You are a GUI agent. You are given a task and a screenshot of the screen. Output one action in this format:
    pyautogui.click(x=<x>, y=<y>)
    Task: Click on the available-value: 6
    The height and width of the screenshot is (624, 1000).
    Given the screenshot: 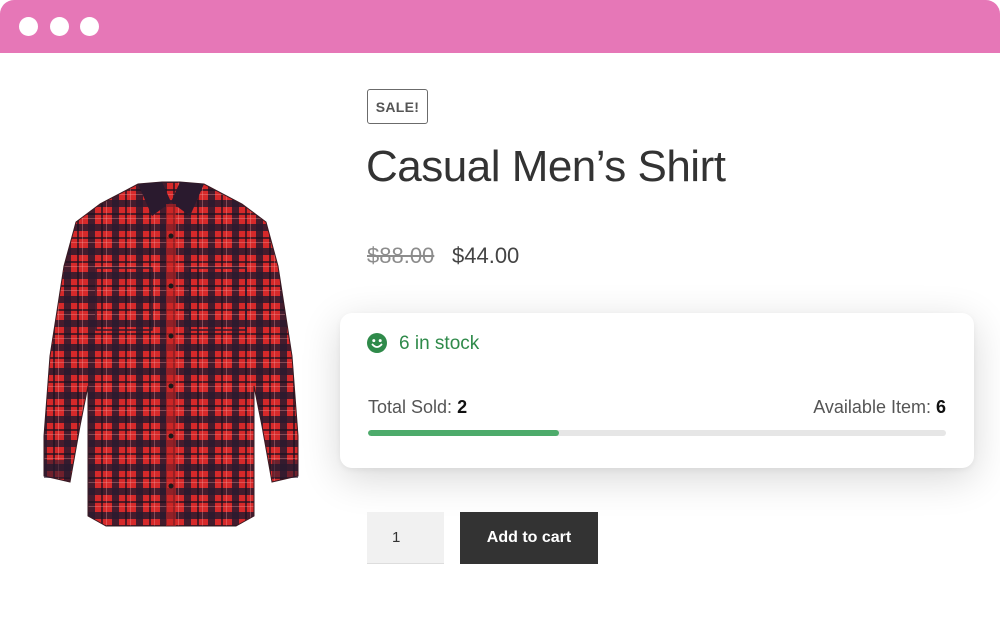 What is the action you would take?
    pyautogui.click(x=940, y=407)
    